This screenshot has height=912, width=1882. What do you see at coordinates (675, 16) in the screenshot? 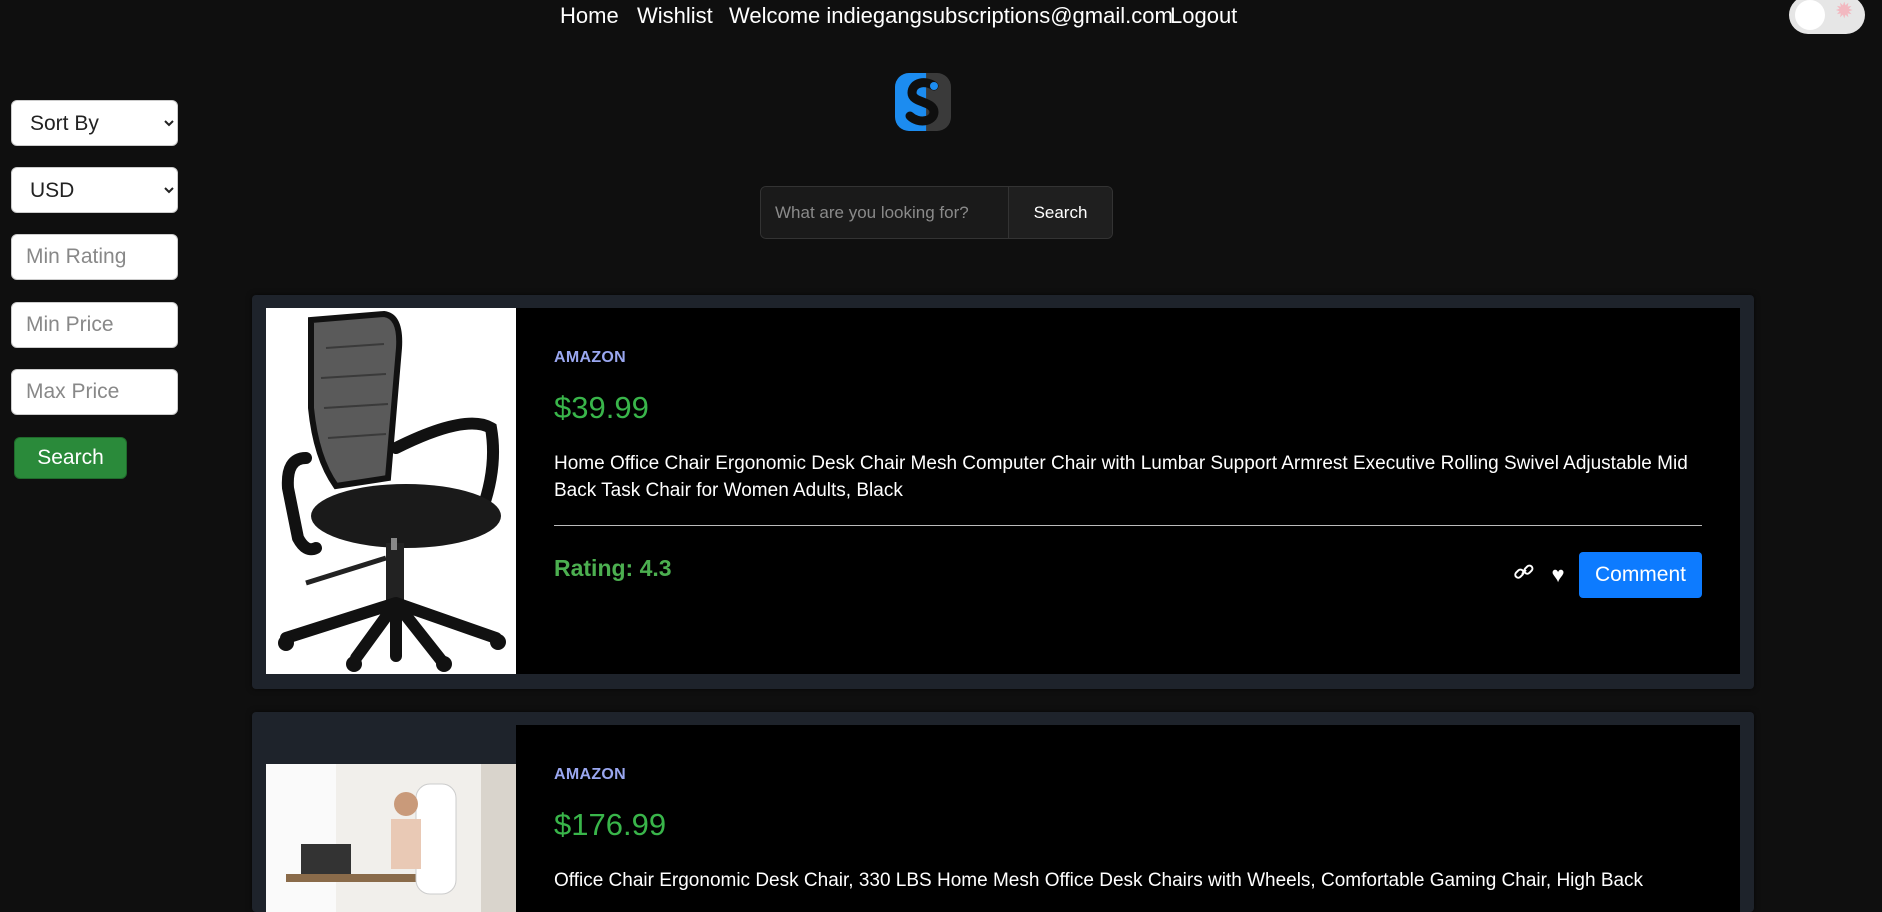
I see `nav-wishlist-link: Wishlist` at bounding box center [675, 16].